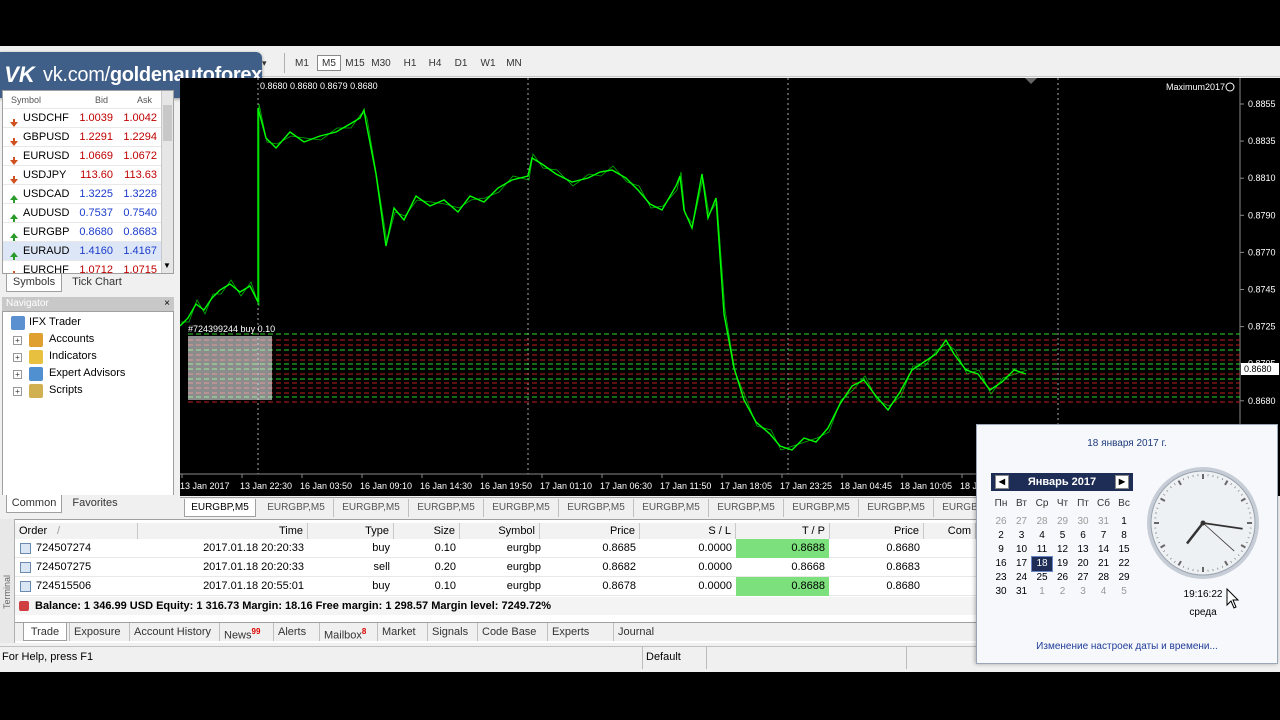  I want to click on close-icon: ×, so click(167, 304).